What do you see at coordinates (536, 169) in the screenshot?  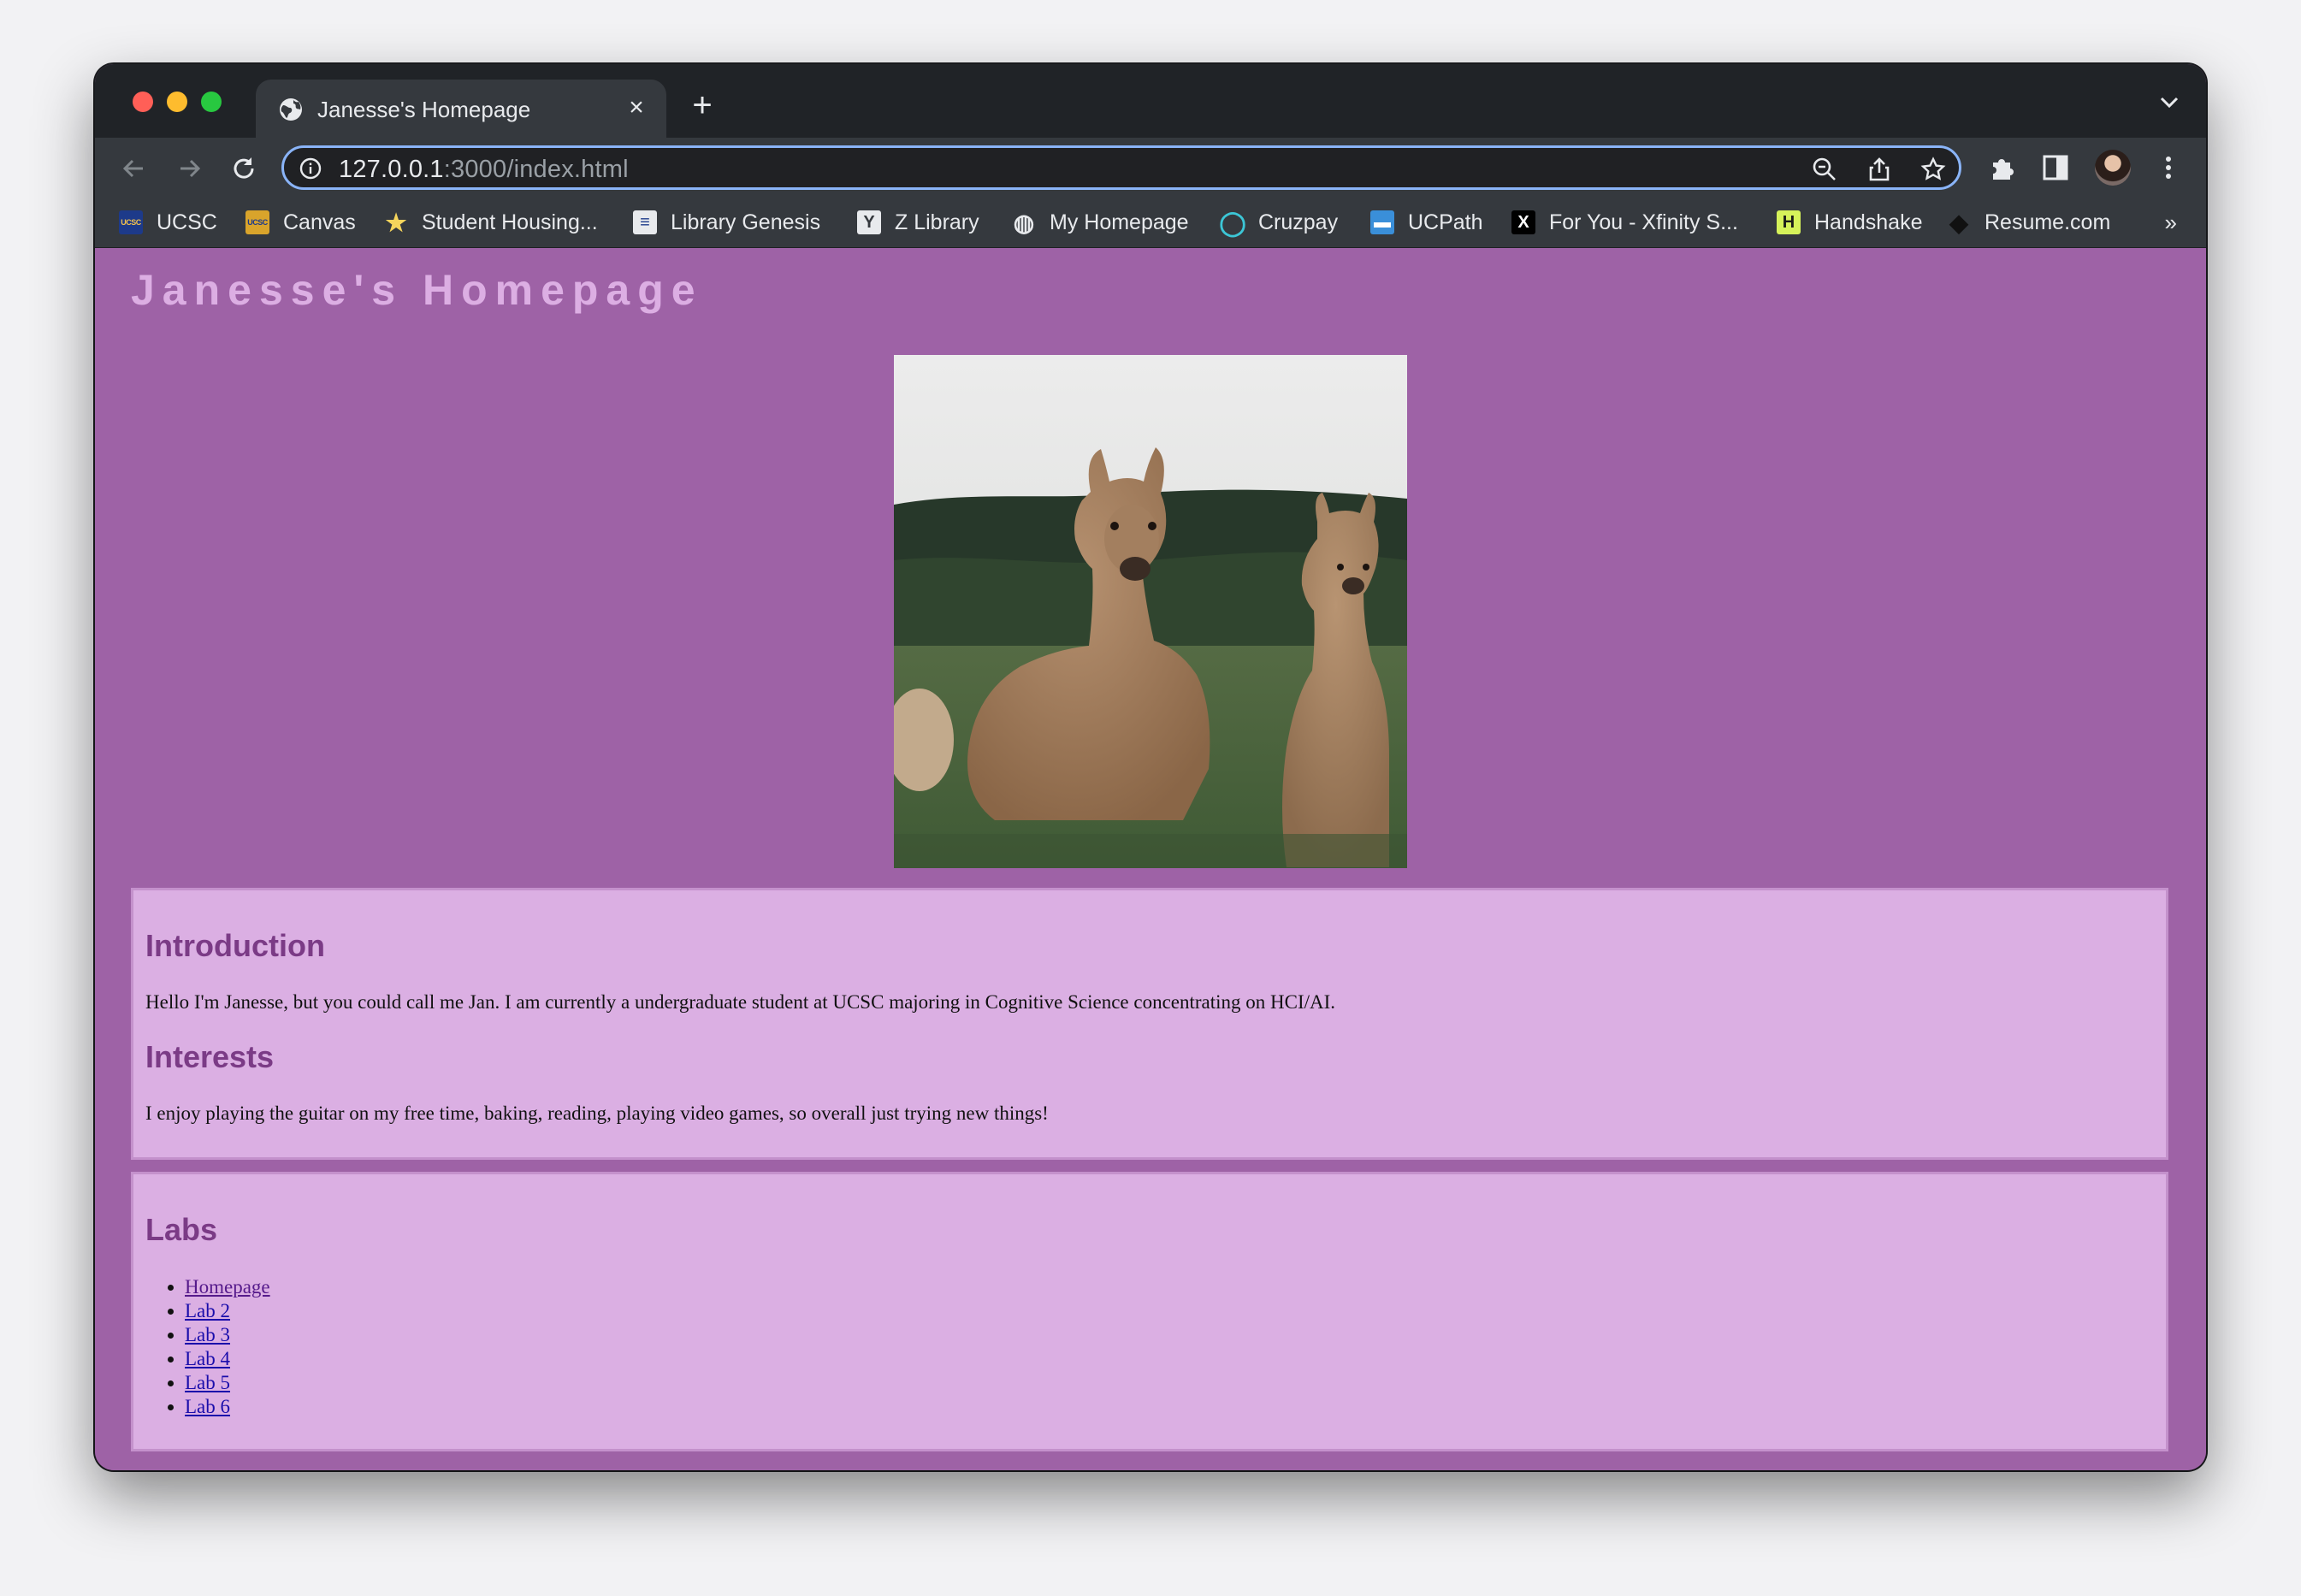 I see `url-path: :3000/index.html` at bounding box center [536, 169].